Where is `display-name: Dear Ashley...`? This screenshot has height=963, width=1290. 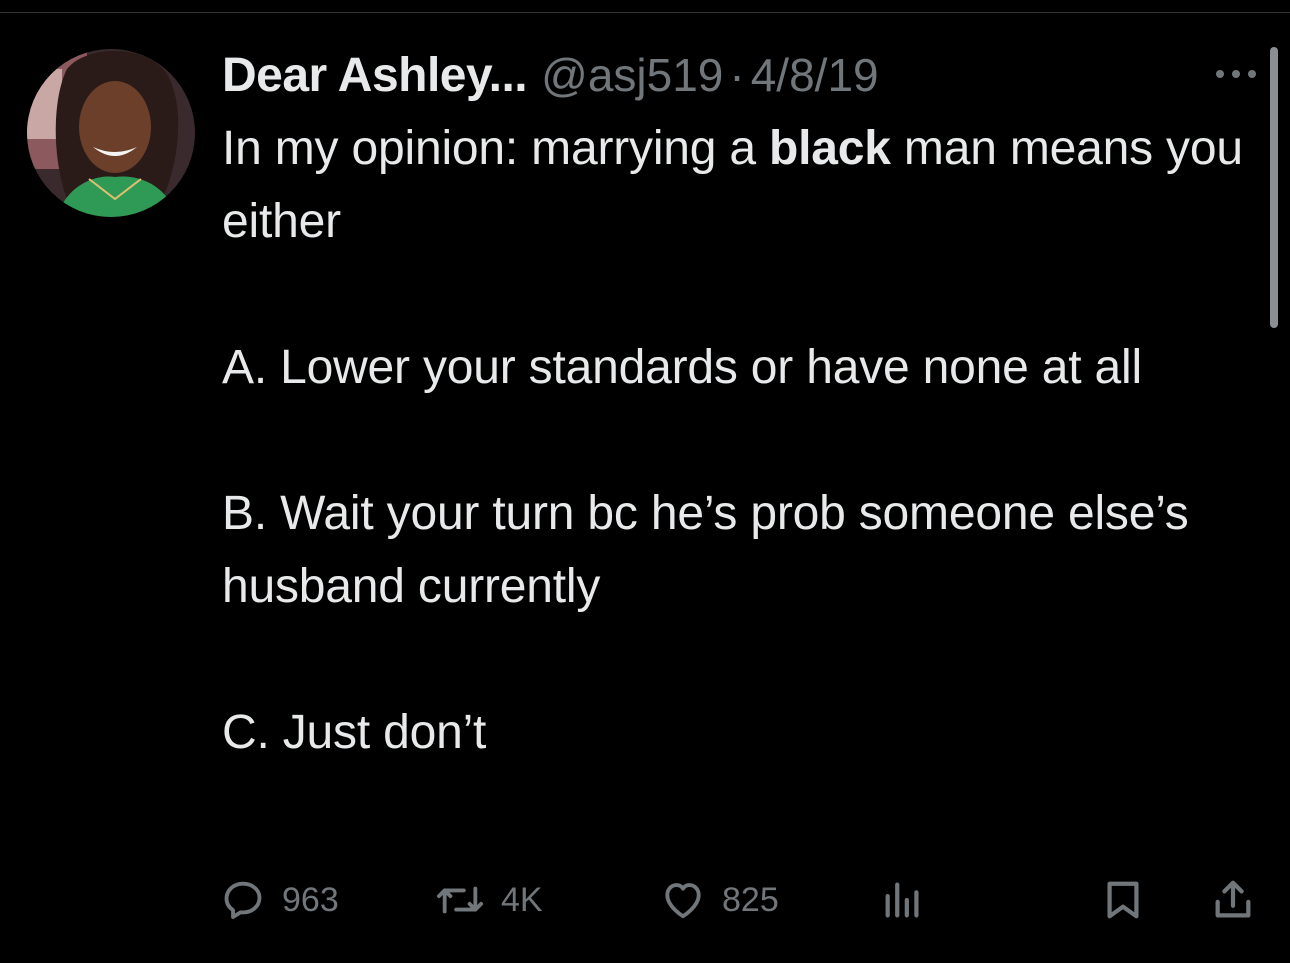 display-name: Dear Ashley... is located at coordinates (375, 76).